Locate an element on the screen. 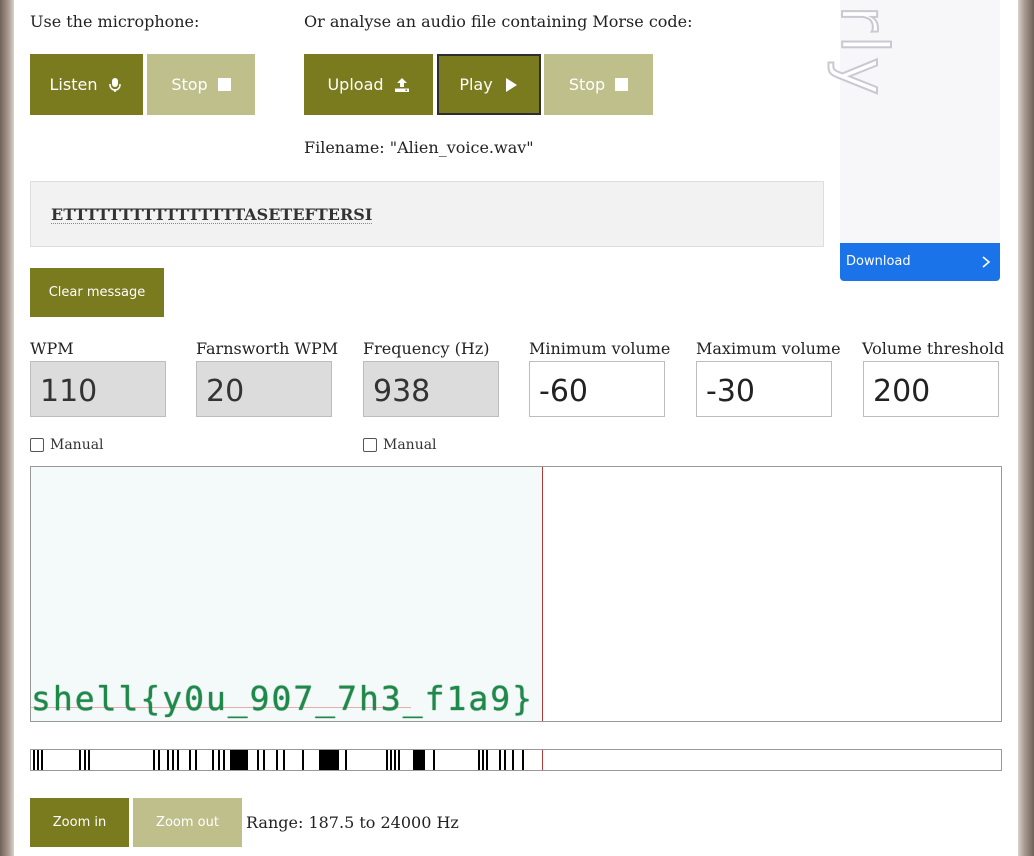 The height and width of the screenshot is (856, 1034). frequency-label: Frequency (Hz) is located at coordinates (426, 348).